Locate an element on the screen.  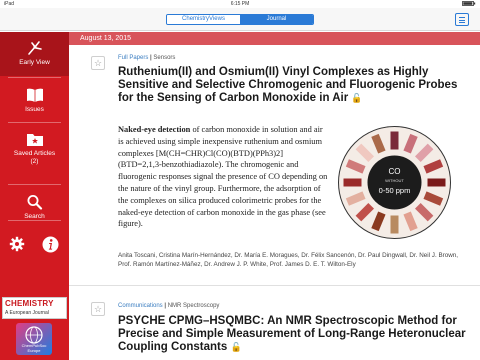
clock-label: 6:15 PM is located at coordinates (240, 4).